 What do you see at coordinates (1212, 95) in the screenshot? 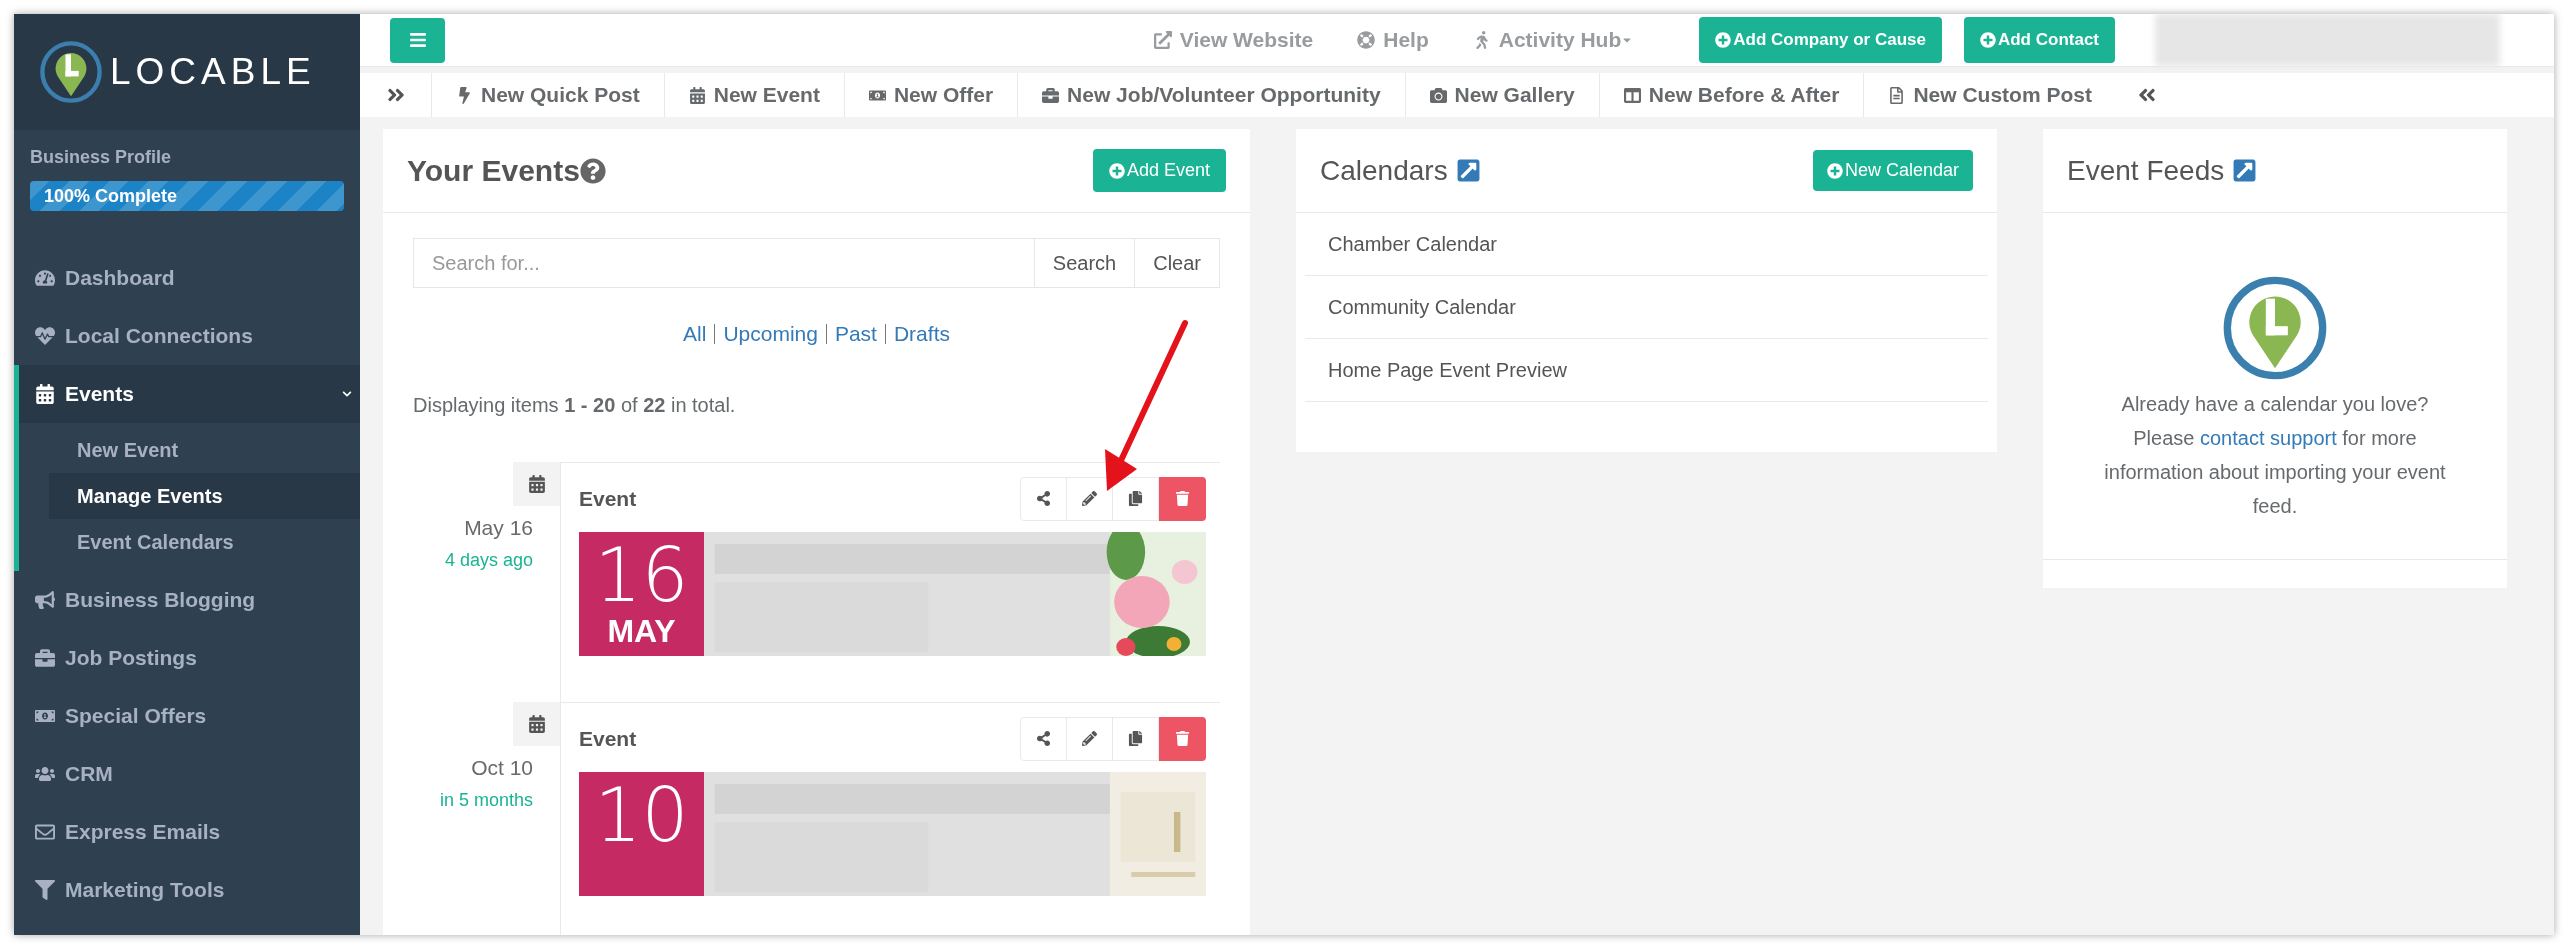
I see `toolbar-button: New Job/Volunteer Opportunity` at bounding box center [1212, 95].